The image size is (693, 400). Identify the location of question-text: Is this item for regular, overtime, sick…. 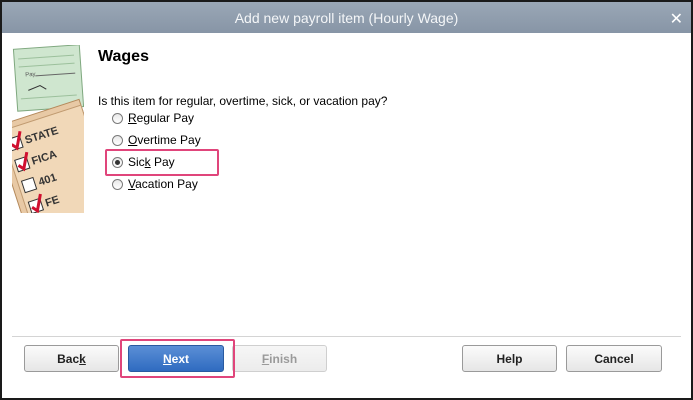
(243, 101).